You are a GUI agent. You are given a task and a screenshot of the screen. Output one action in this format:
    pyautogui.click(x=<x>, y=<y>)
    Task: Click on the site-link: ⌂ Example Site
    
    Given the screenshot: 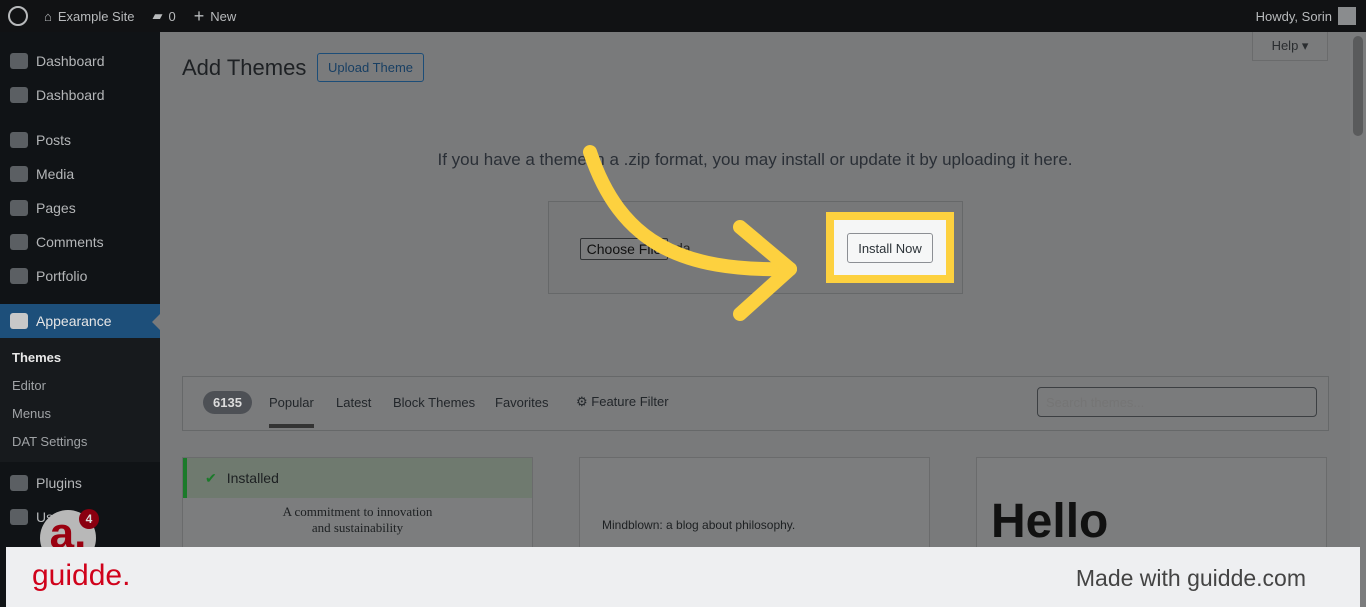 What is the action you would take?
    pyautogui.click(x=89, y=16)
    